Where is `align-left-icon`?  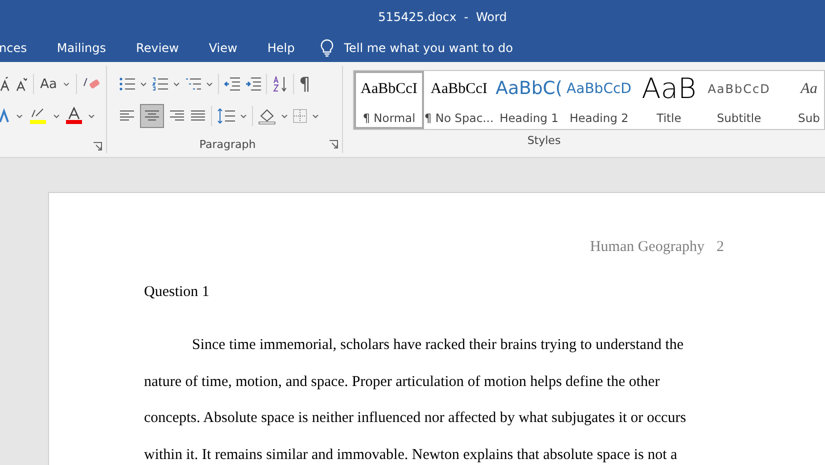 align-left-icon is located at coordinates (127, 116).